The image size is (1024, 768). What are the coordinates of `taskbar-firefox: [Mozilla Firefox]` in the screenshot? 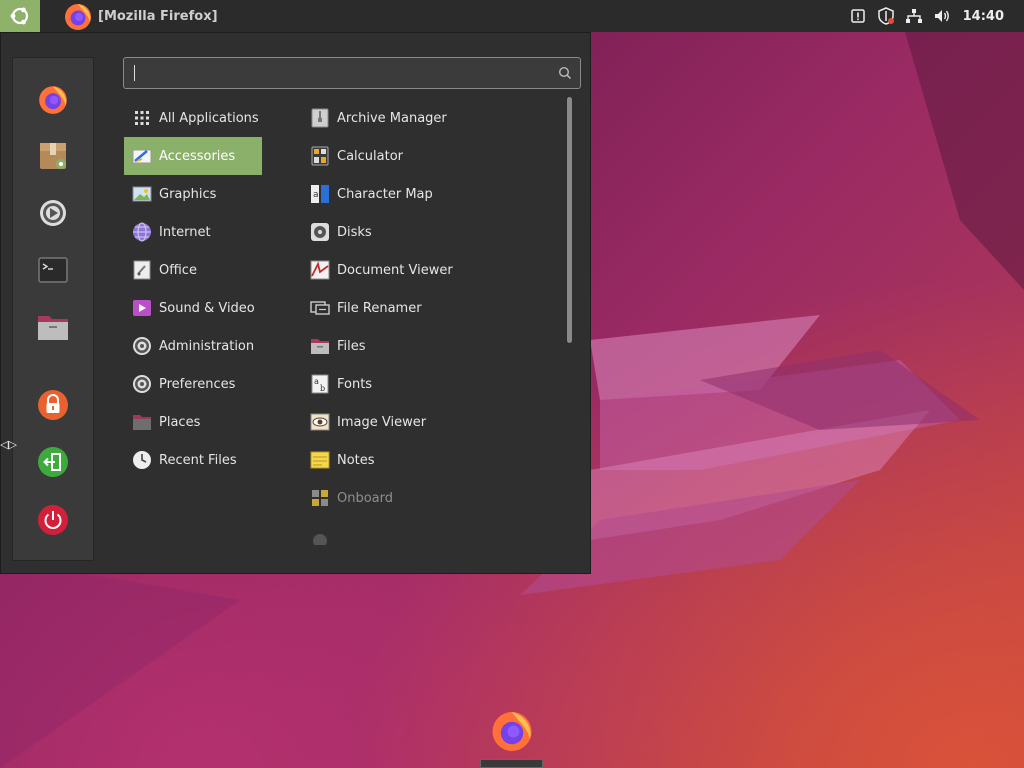 It's located at (140, 16).